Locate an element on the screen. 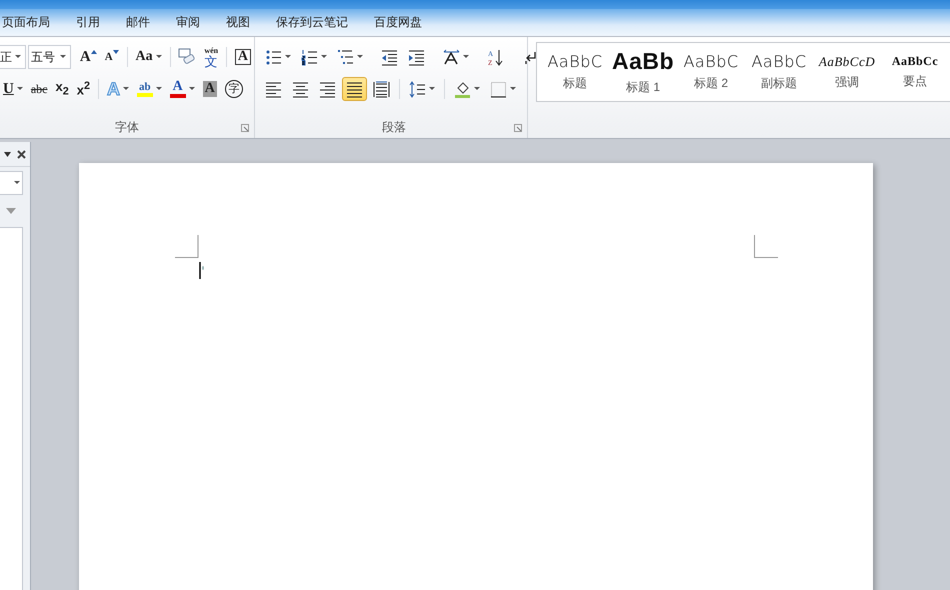  ribbon-tab: 百度网盘 is located at coordinates (404, 22).